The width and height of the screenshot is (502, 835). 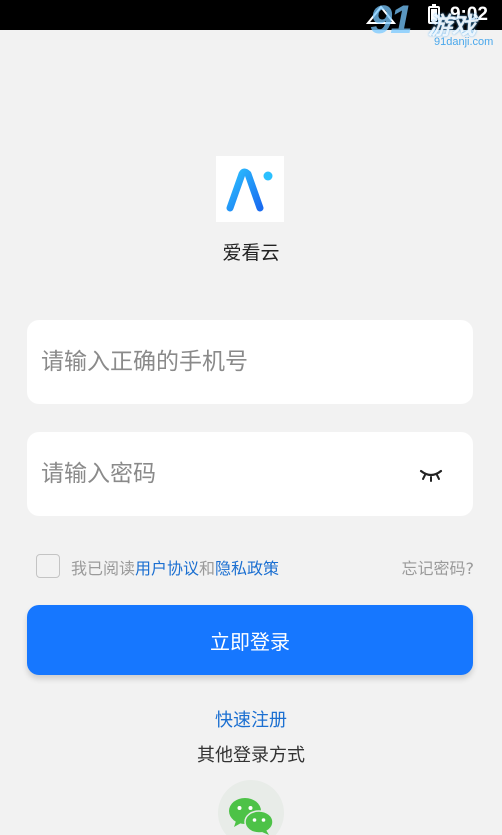 I want to click on other-login-label: 其他登录方式, so click(x=251, y=755).